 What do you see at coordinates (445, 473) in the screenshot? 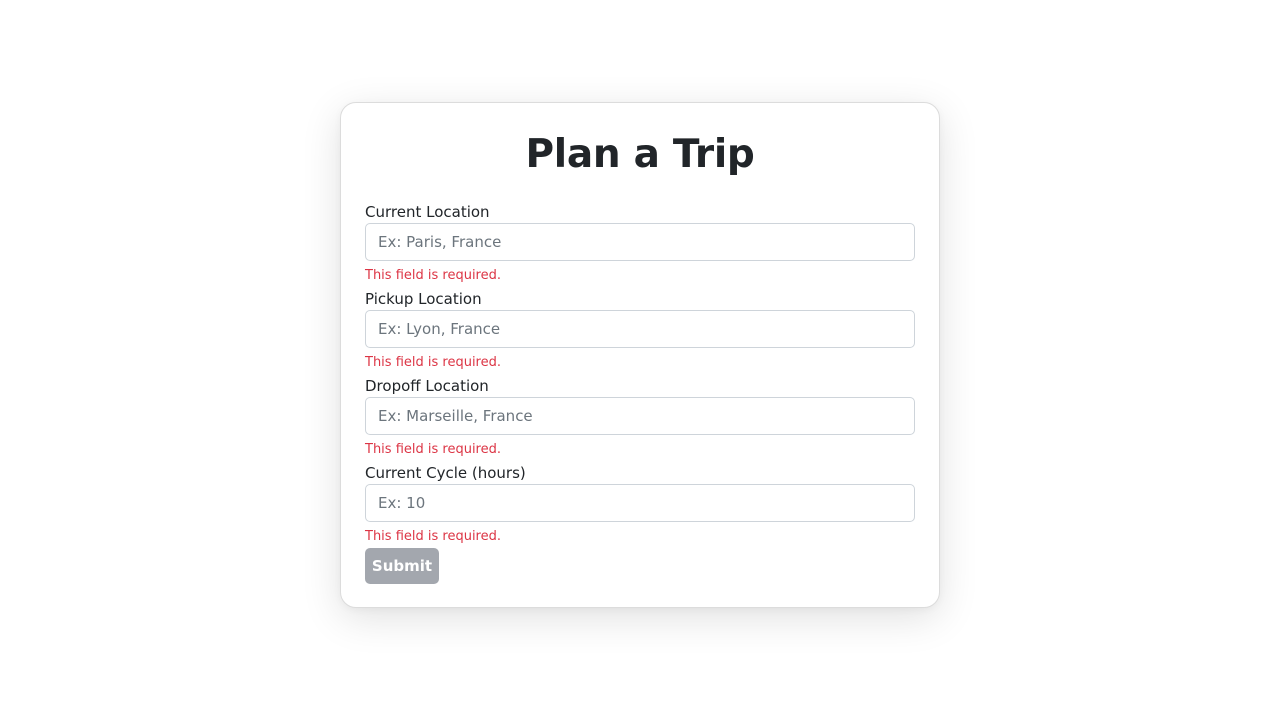
I see `current-cycle-label: Current Cycle (hours)` at bounding box center [445, 473].